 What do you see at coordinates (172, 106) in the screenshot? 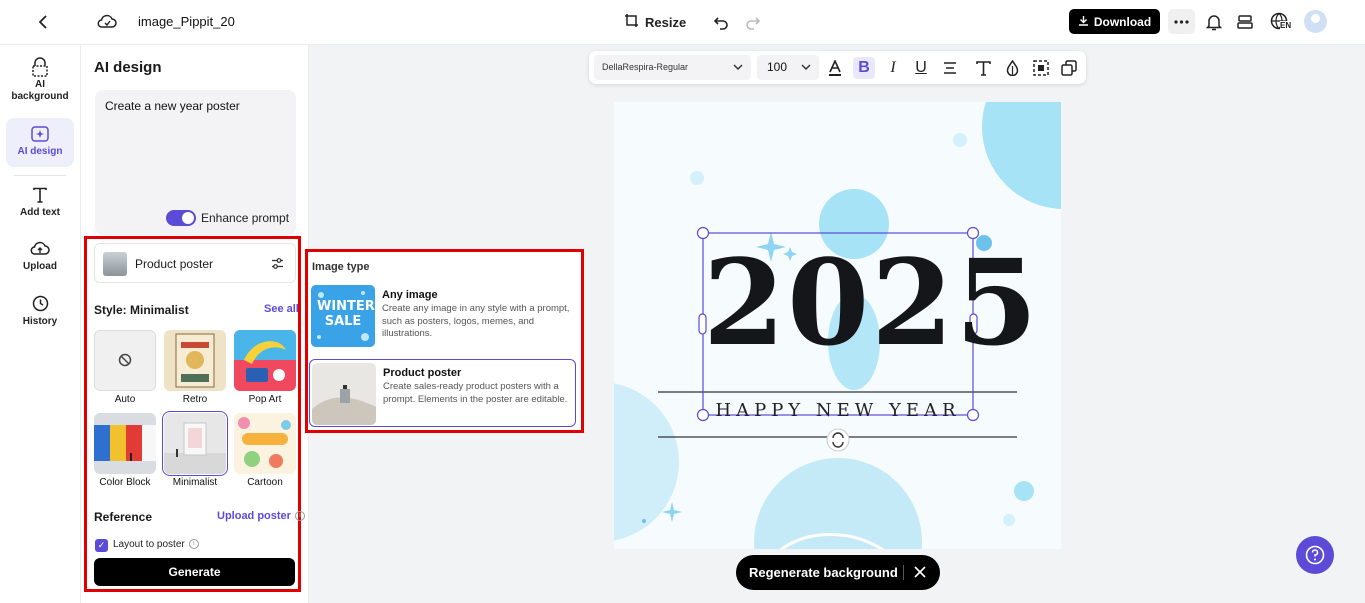
I see `prompt-text: Create a new year poster` at bounding box center [172, 106].